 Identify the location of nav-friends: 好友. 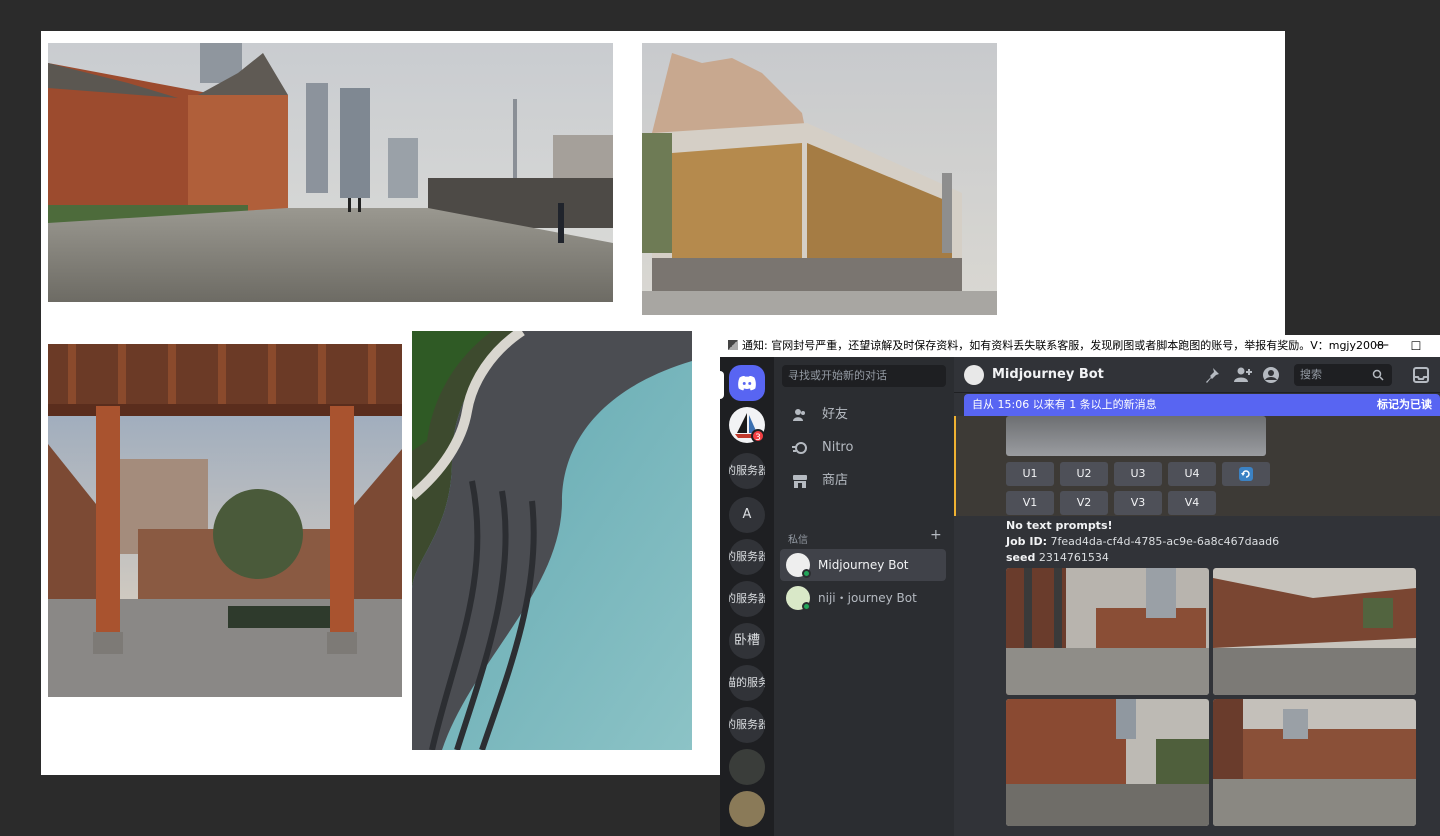
(864, 415).